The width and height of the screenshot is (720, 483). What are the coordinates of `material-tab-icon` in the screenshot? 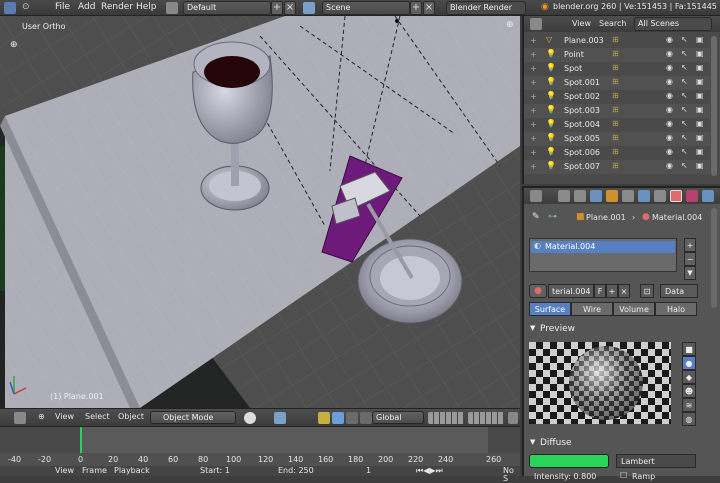 It's located at (676, 196).